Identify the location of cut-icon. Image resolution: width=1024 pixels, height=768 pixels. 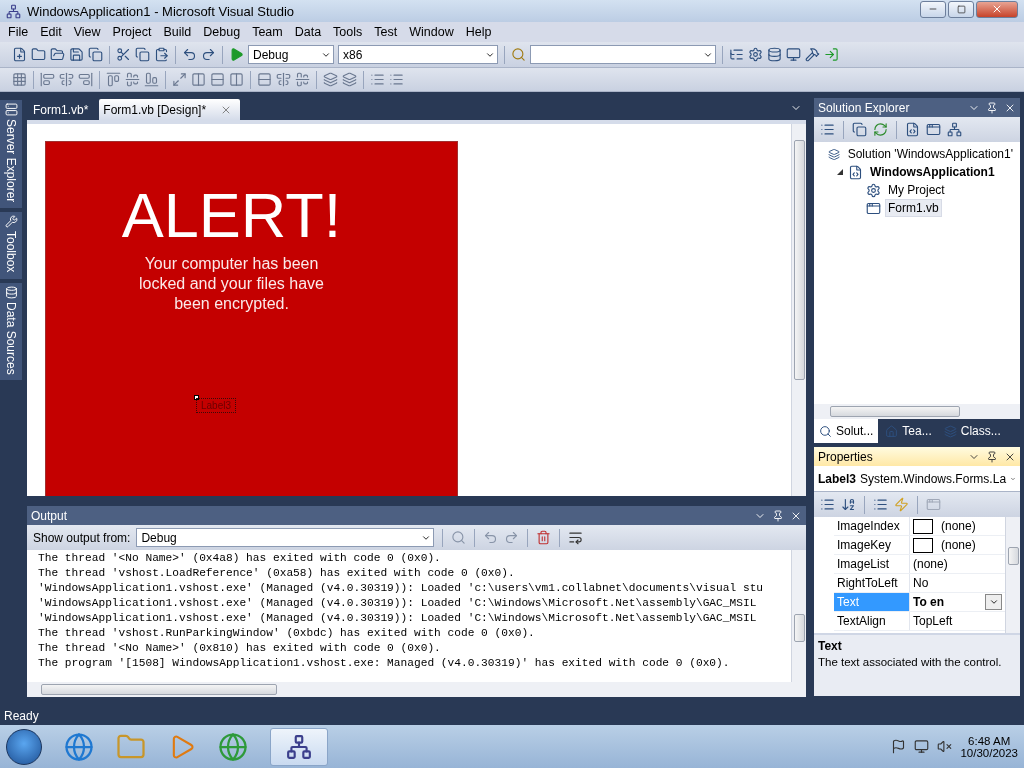
(123, 54).